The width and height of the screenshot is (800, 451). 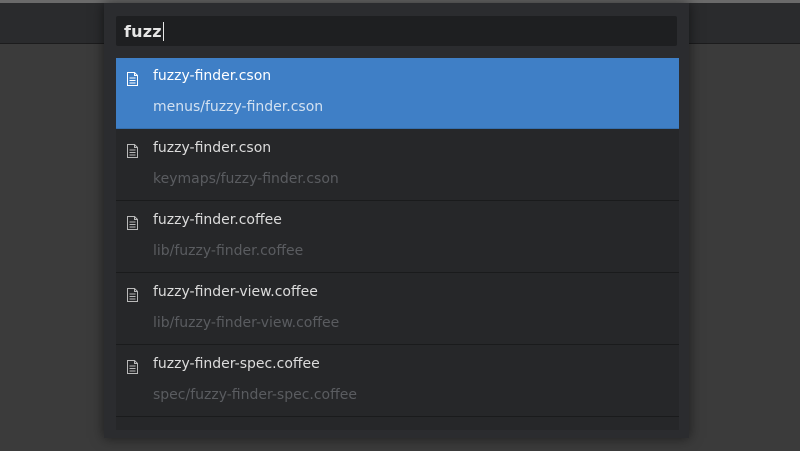 What do you see at coordinates (246, 179) in the screenshot?
I see `result-path: keymaps/fuzzy-finder.cson` at bounding box center [246, 179].